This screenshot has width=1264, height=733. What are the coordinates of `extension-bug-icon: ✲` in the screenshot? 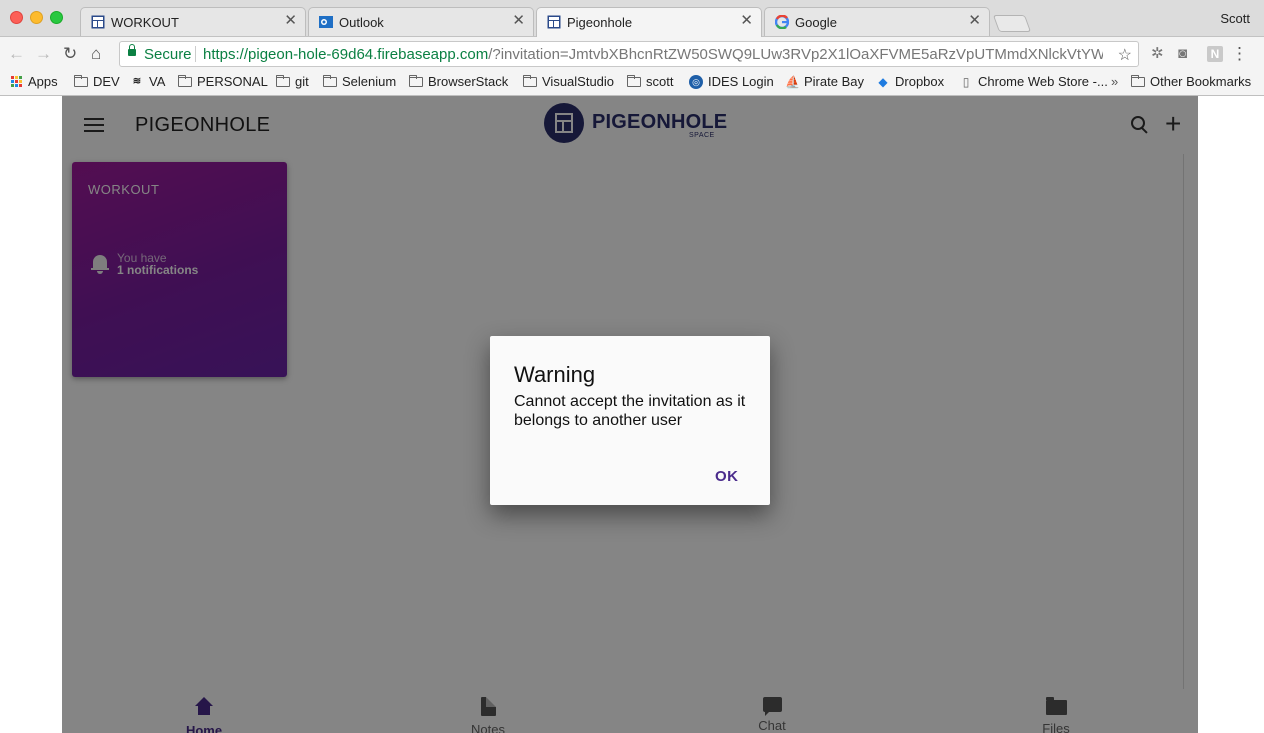 It's located at (1157, 54).